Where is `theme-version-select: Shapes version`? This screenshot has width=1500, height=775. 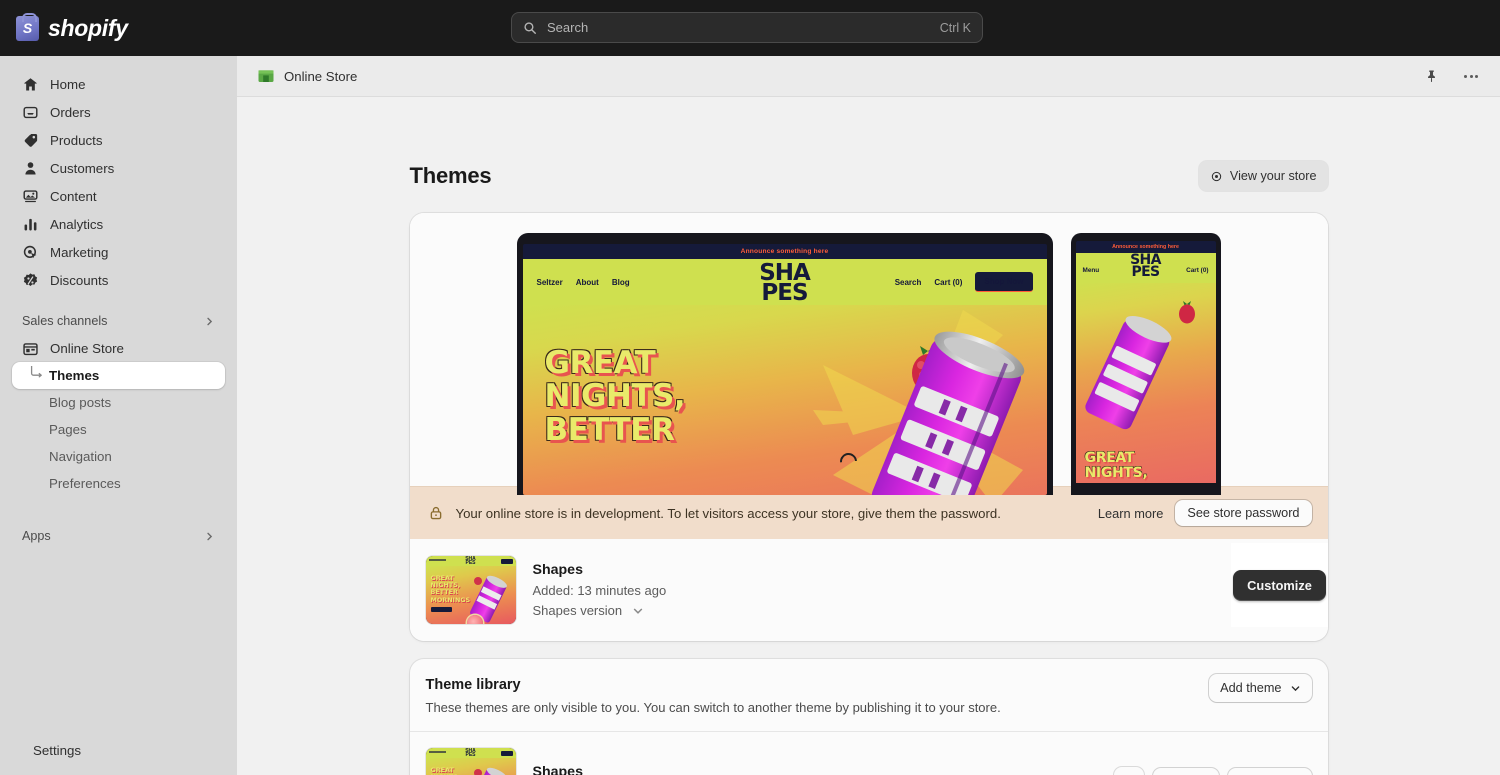
theme-version-select: Shapes version is located at coordinates (600, 610).